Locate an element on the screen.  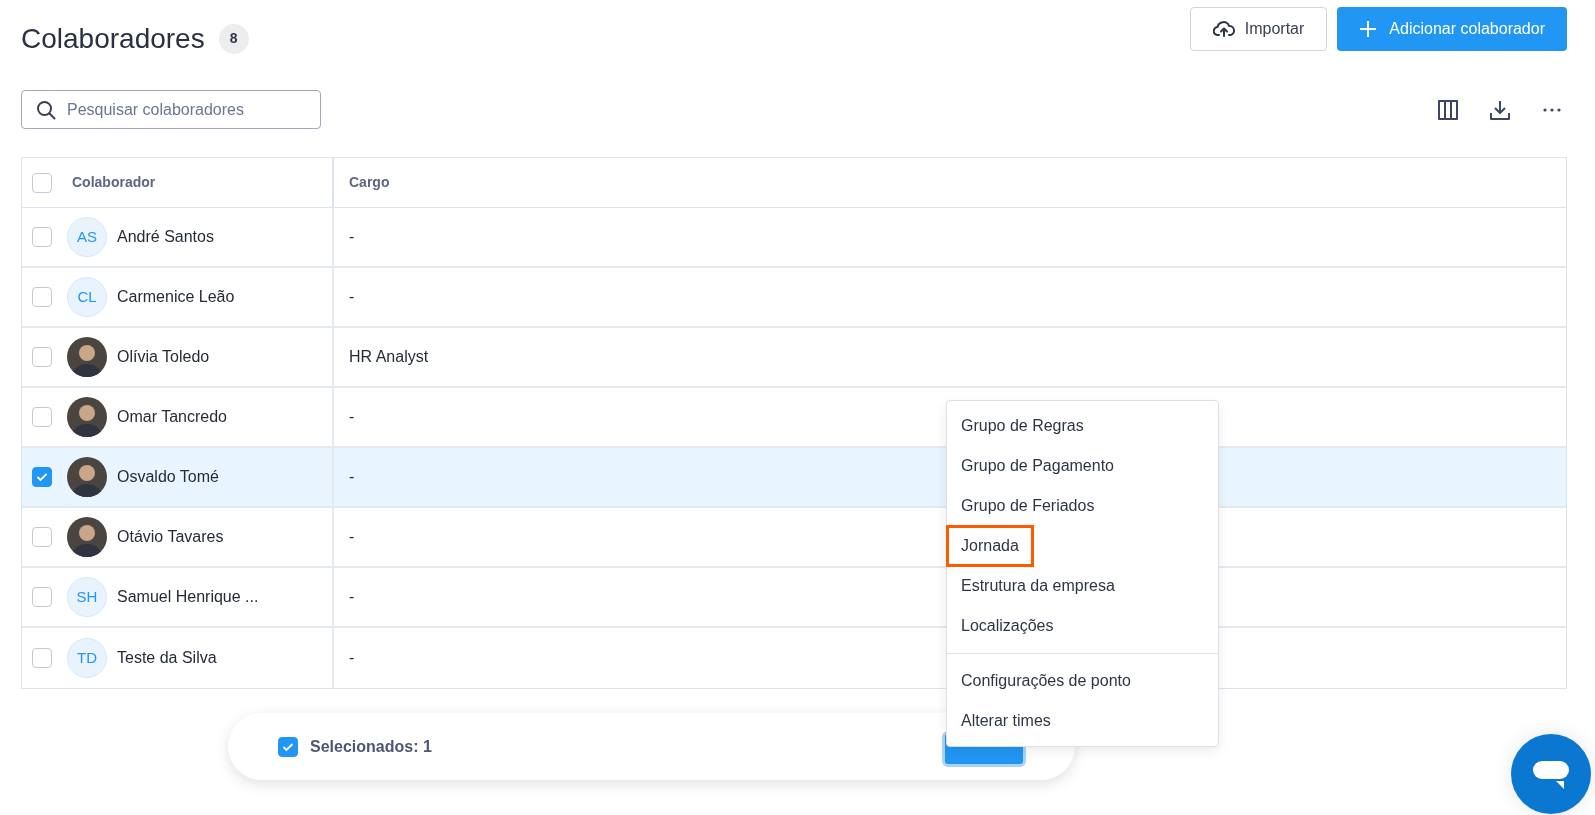
select-all-checkbox is located at coordinates (42, 182).